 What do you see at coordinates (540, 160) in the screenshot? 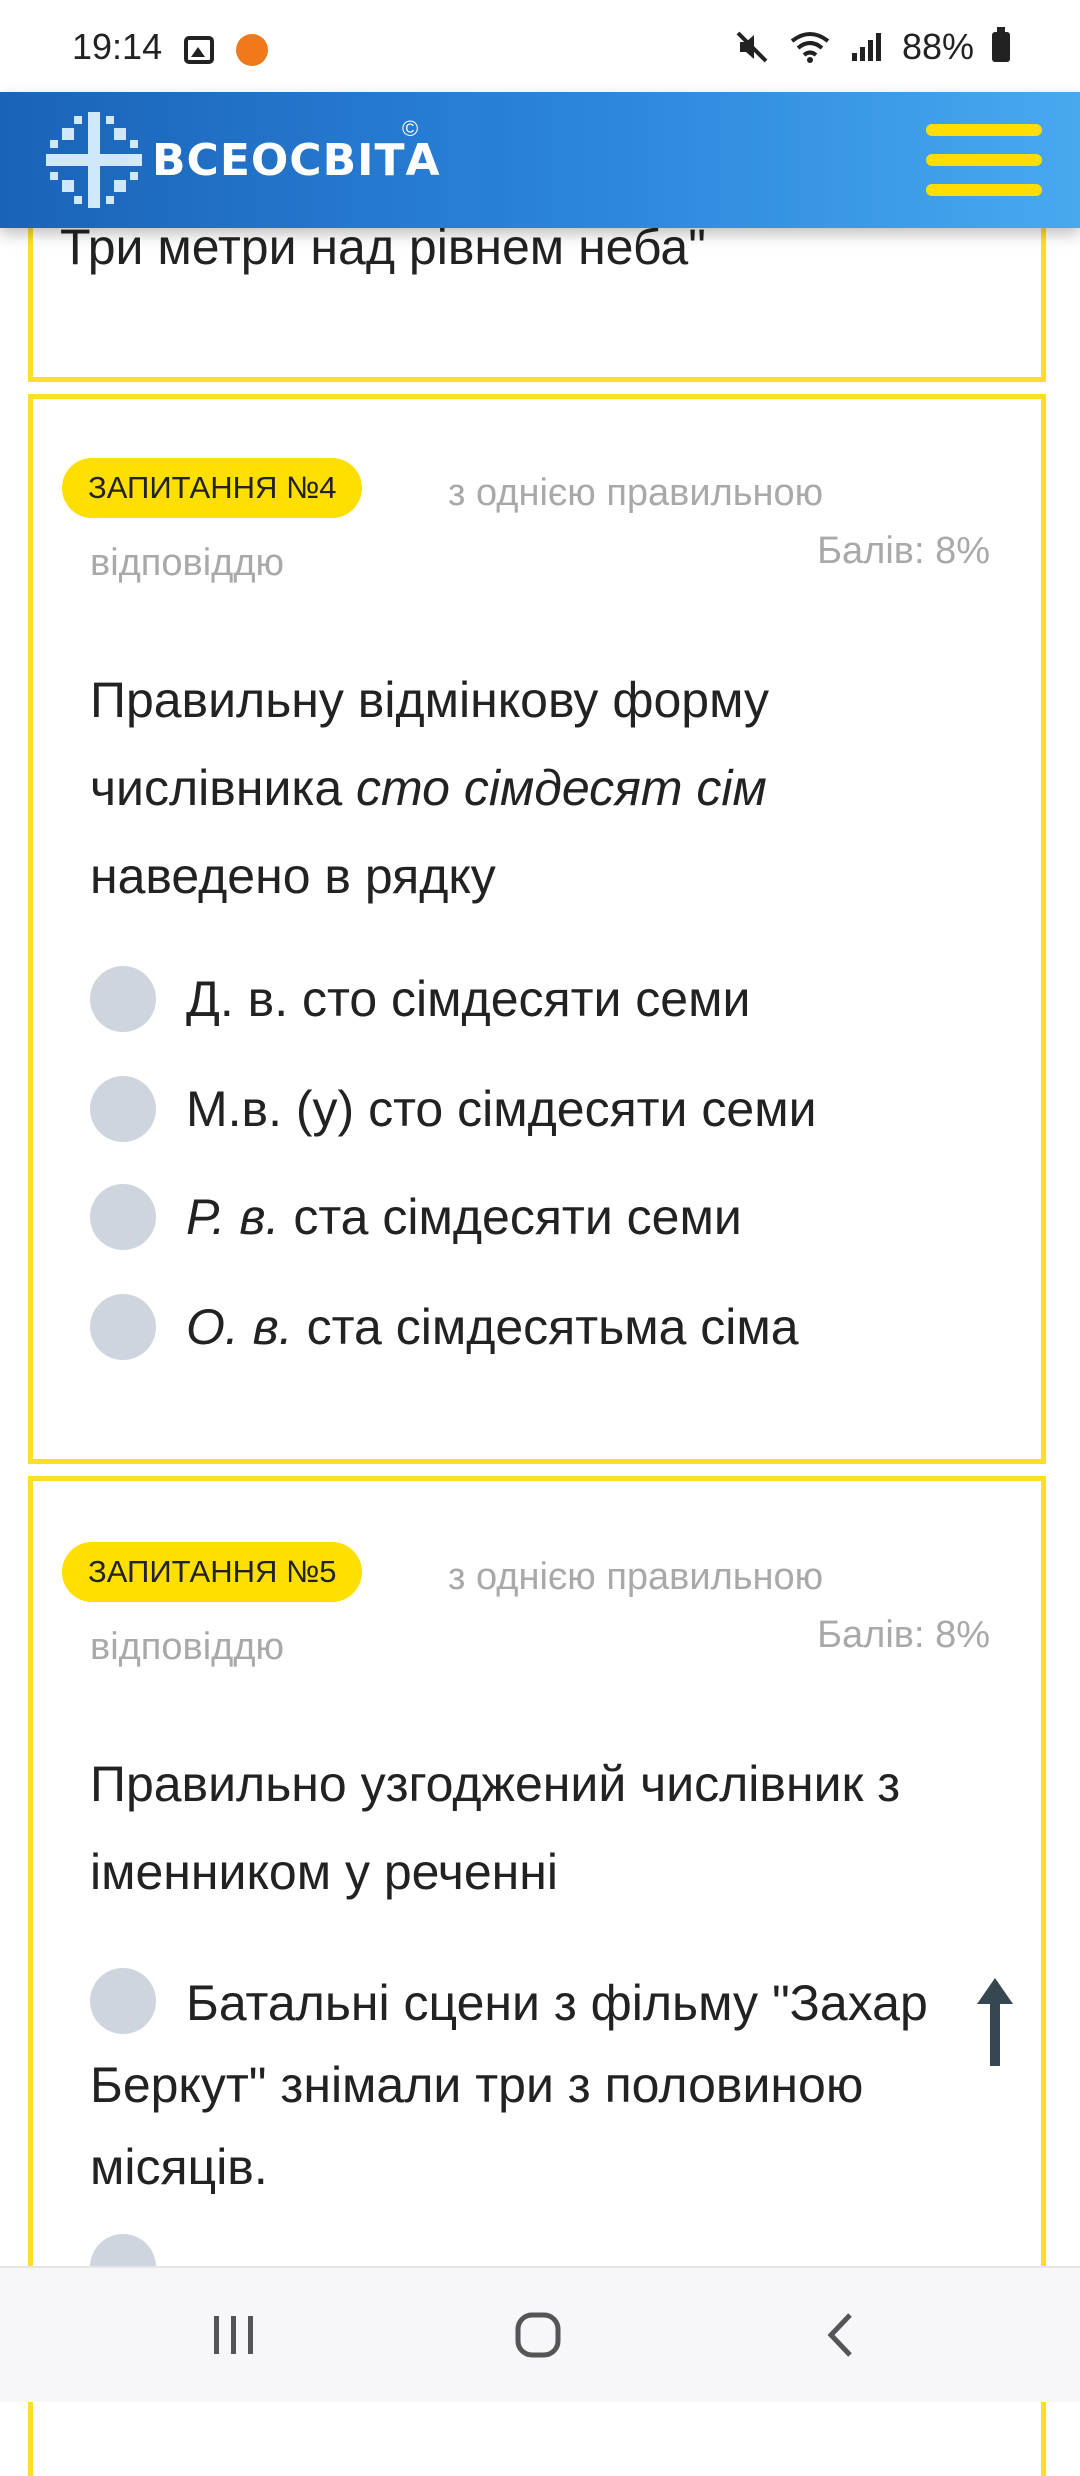
I see `site-header: ВСЕОСВІТА ©` at bounding box center [540, 160].